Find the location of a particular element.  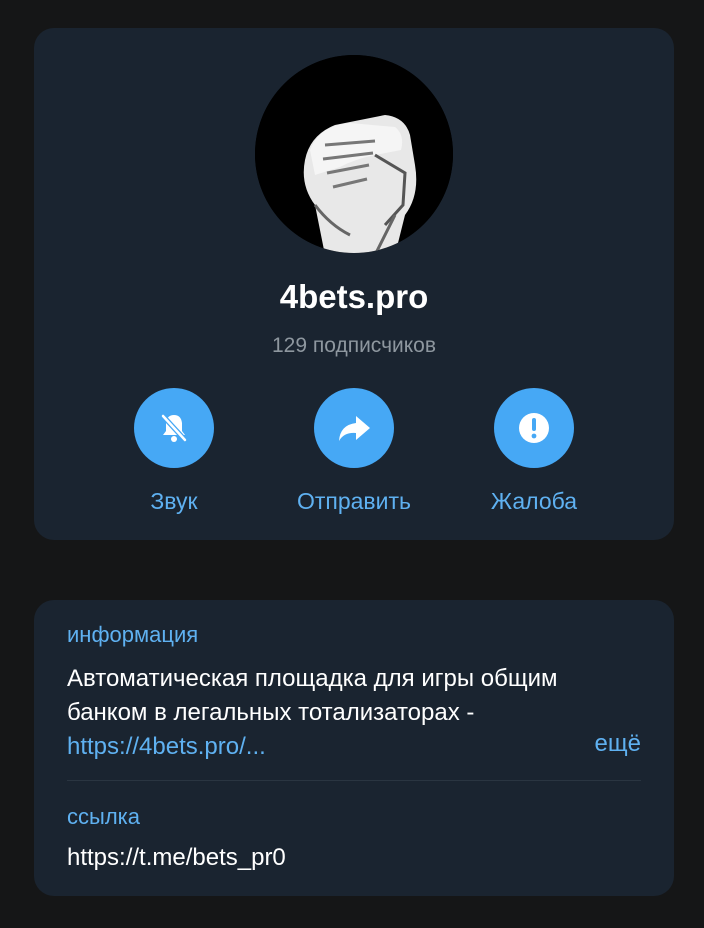

share-button: Отправить is located at coordinates (354, 451).